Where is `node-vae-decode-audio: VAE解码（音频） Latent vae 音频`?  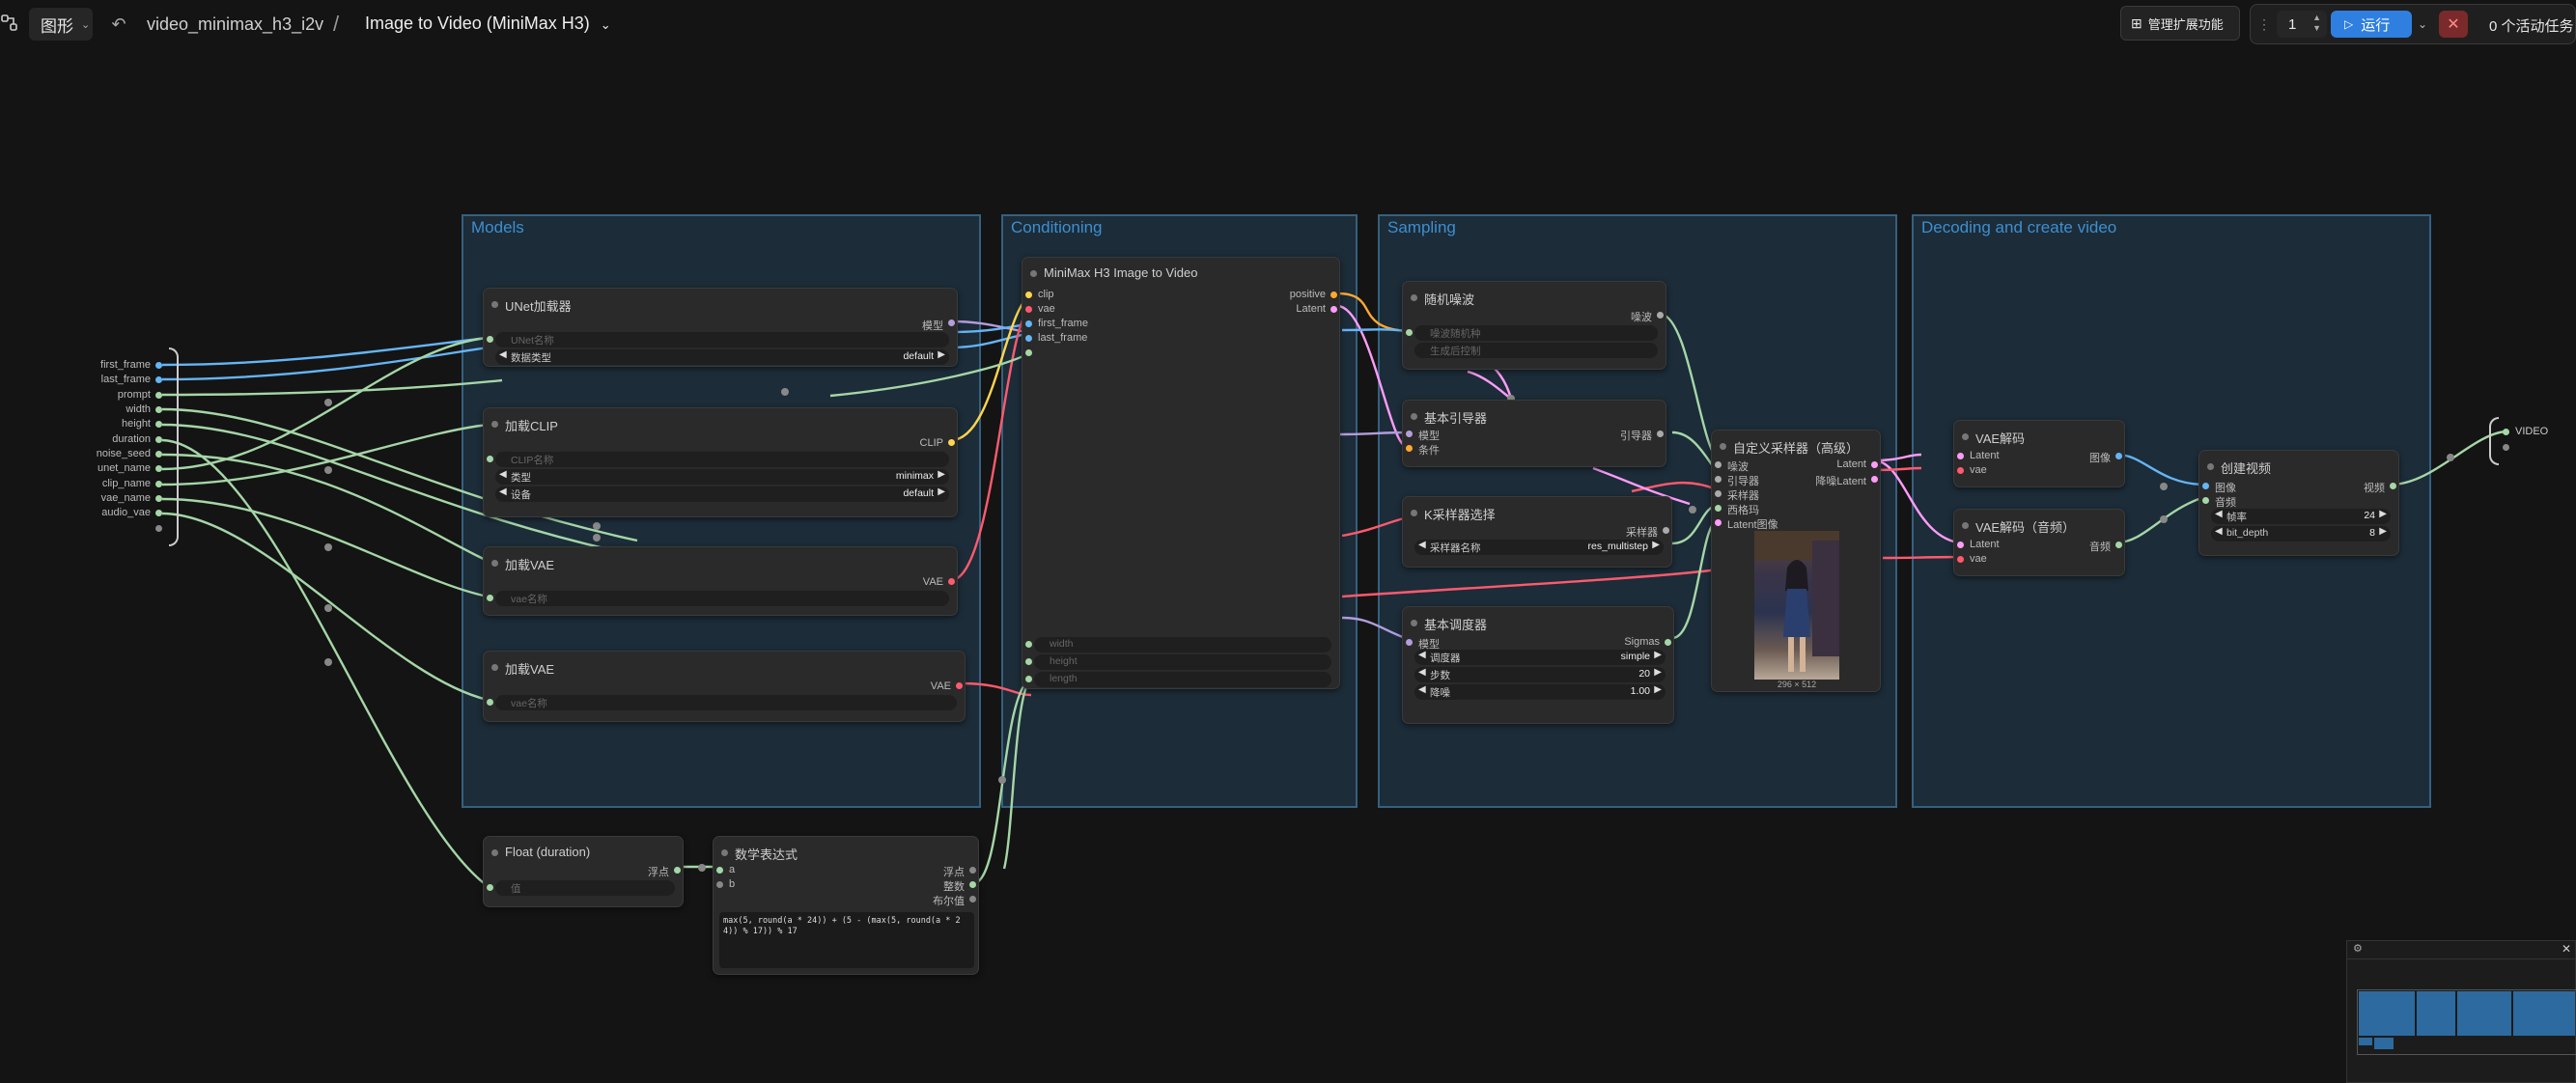
node-vae-decode-audio: VAE解码（音频） Latent vae 音频 is located at coordinates (2039, 543).